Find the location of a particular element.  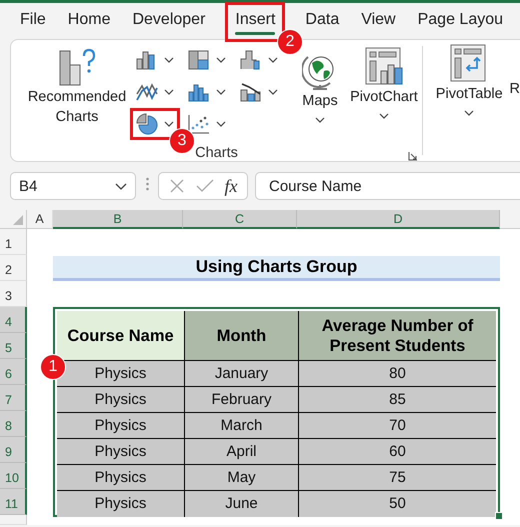

pivot-table-button: PivotTable is located at coordinates (469, 100).